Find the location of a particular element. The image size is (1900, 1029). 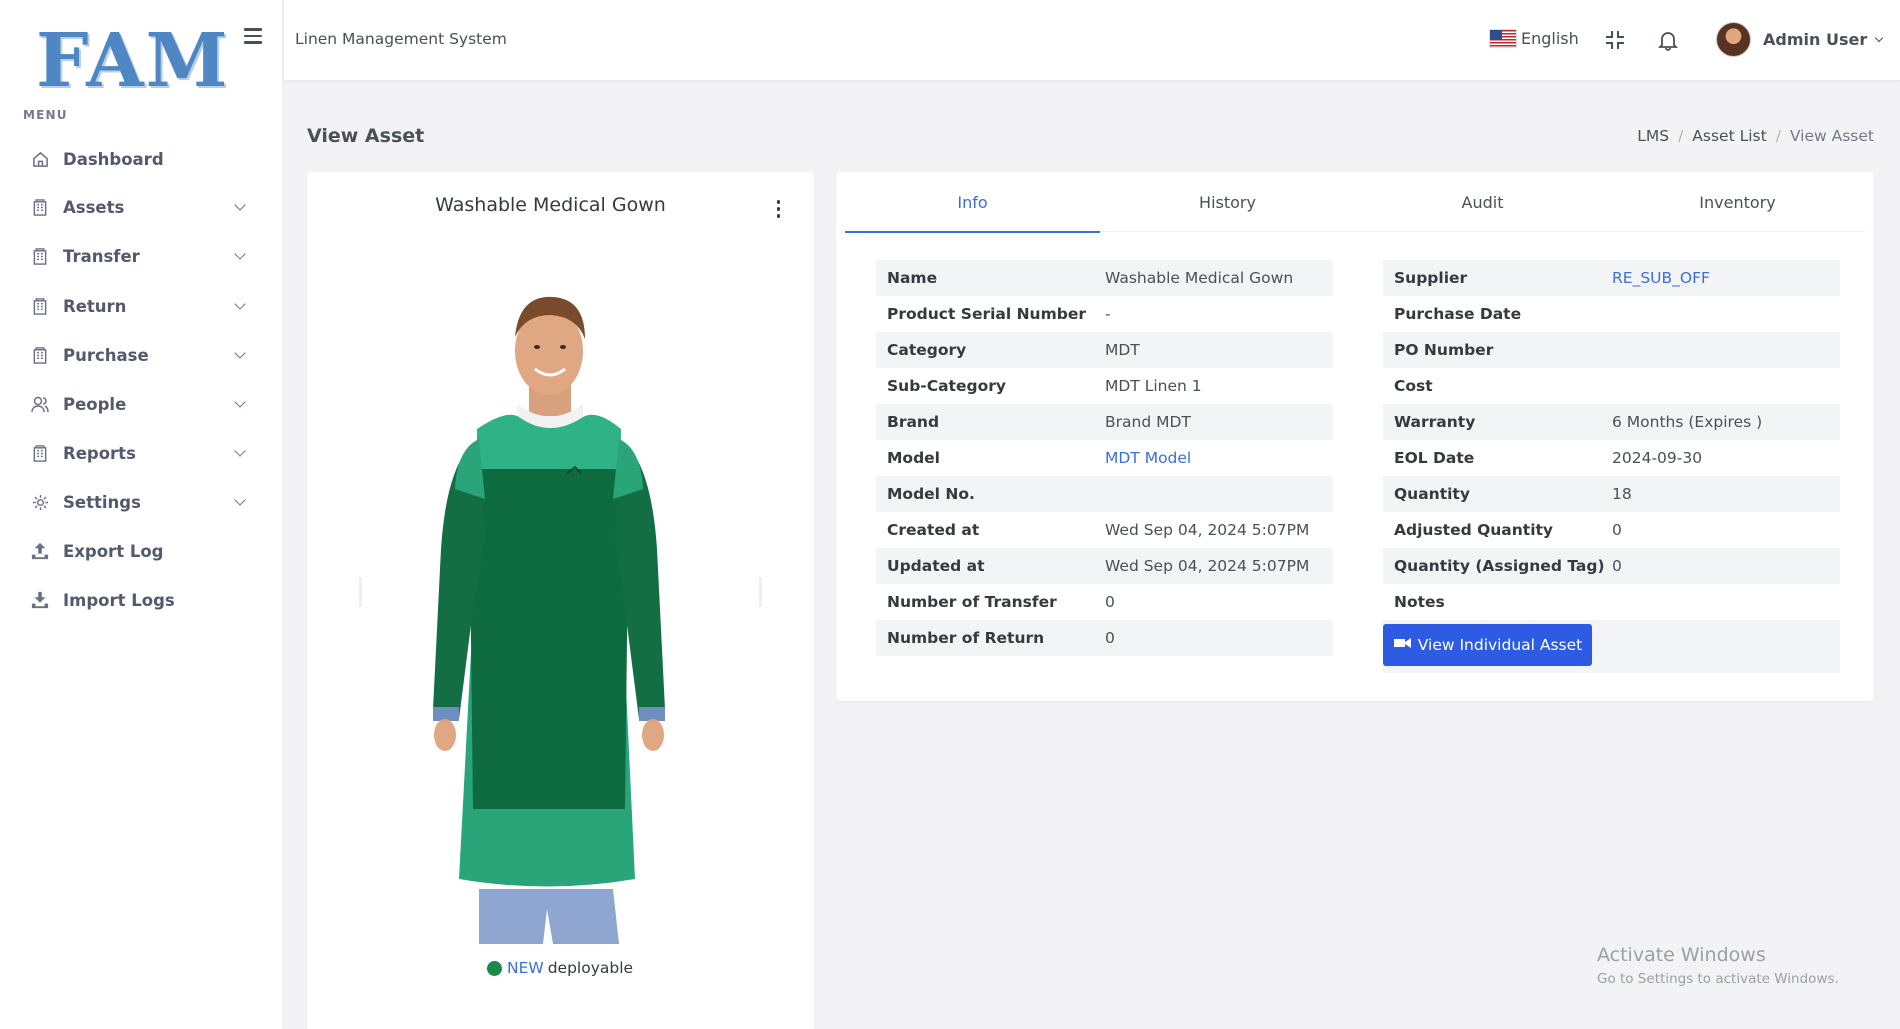

sidebar-item-export-log: Export Log is located at coordinates (141, 551).